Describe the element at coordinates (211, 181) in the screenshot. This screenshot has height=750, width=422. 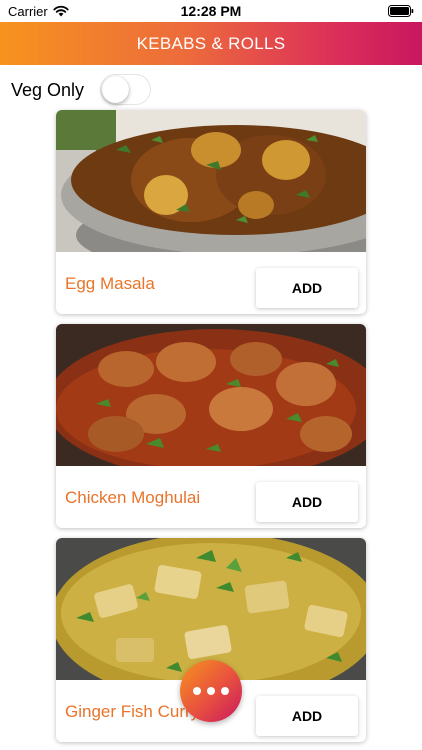
I see `dish-image-egg-masala` at that location.